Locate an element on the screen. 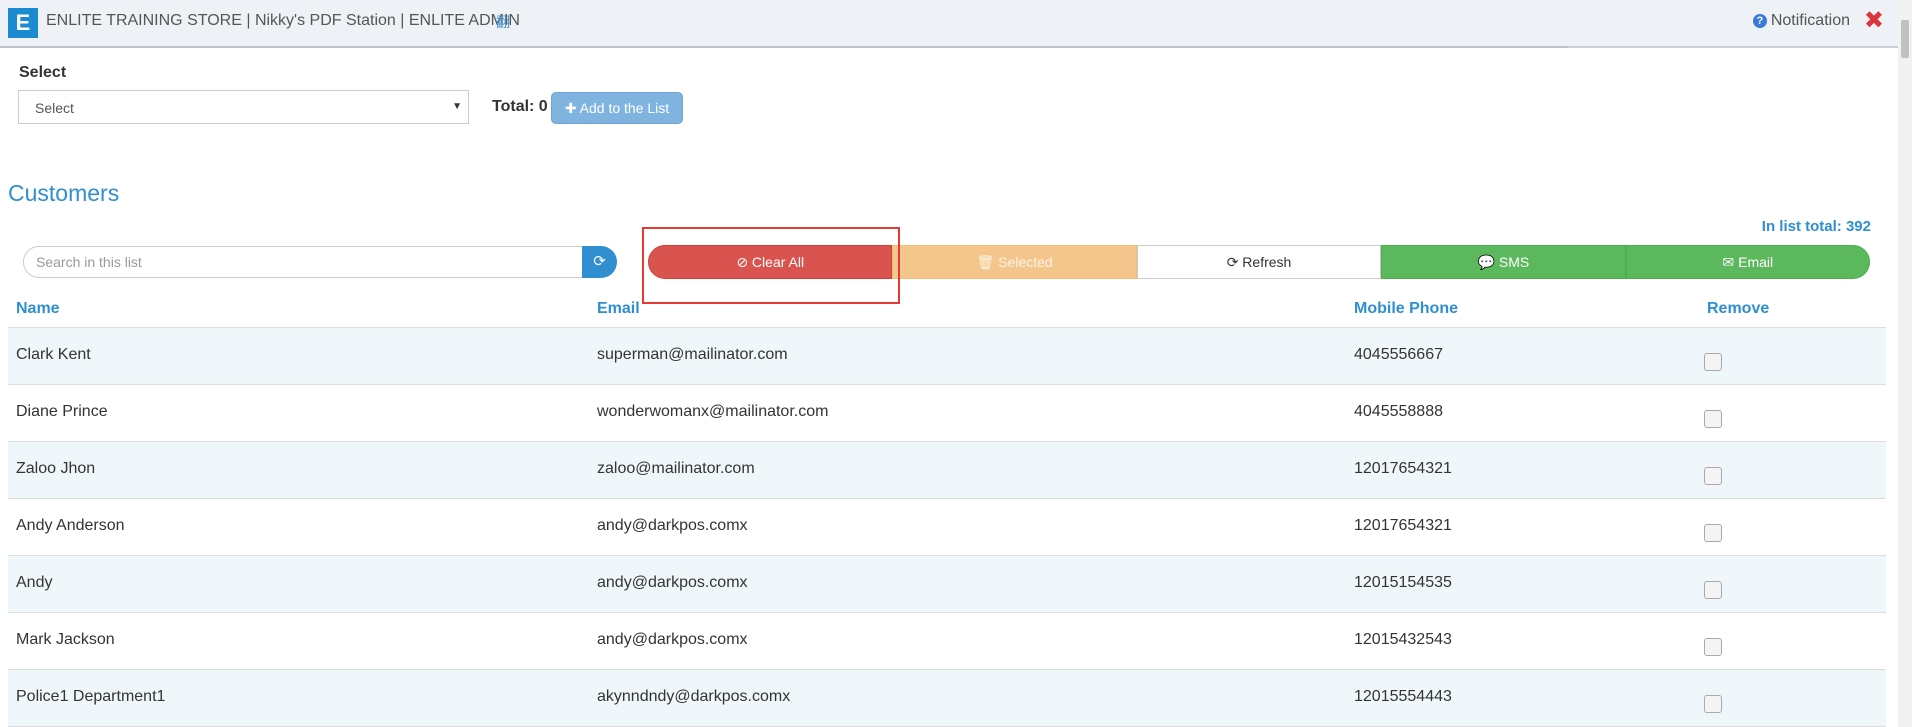 This screenshot has width=1912, height=727. list-total: In list total: 392 is located at coordinates (1816, 226).